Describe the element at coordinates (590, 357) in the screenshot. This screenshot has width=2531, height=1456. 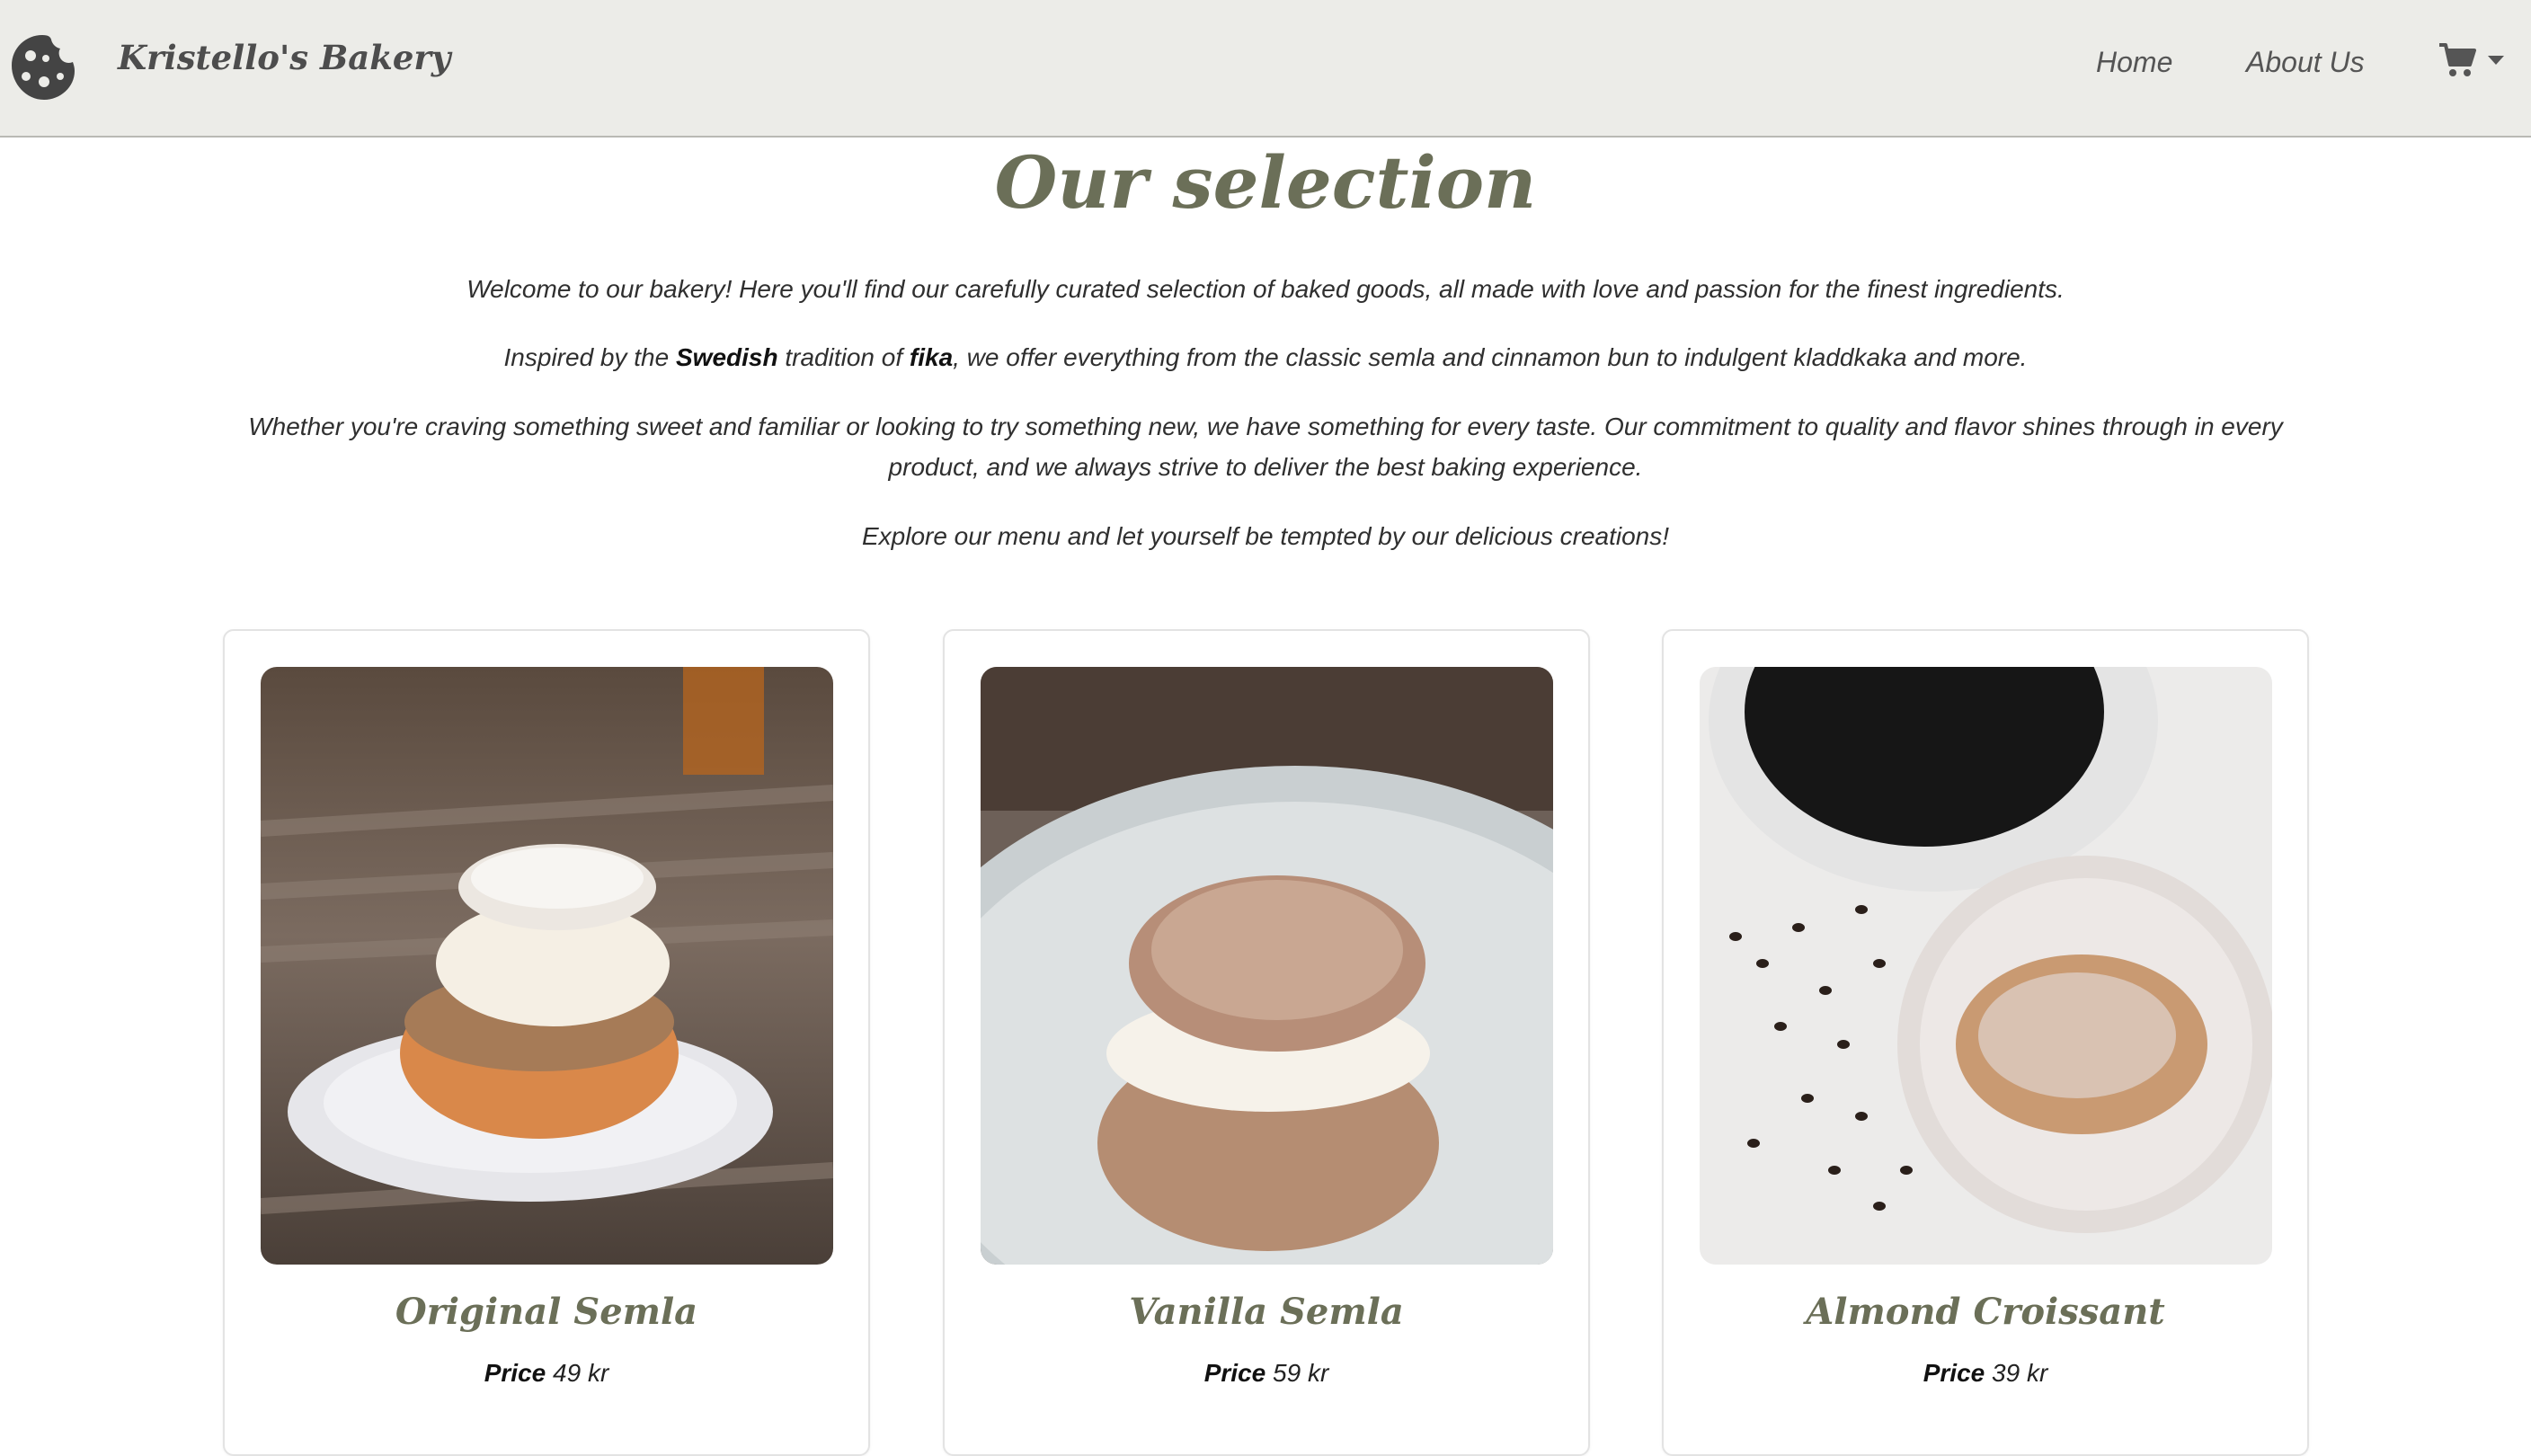
I see `intro-text: Inspired by the` at that location.